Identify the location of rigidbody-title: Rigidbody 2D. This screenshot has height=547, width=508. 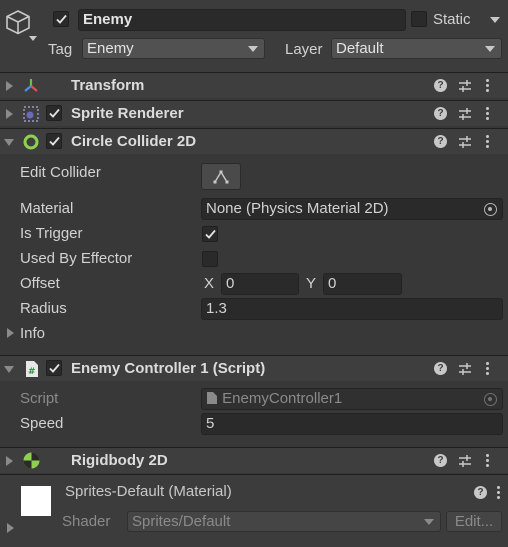
(119, 460).